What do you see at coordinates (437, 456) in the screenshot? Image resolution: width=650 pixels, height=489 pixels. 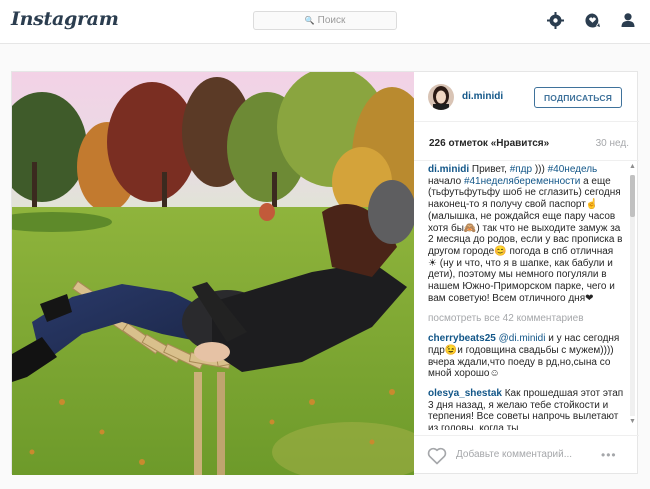 I see `like-heart-icon` at bounding box center [437, 456].